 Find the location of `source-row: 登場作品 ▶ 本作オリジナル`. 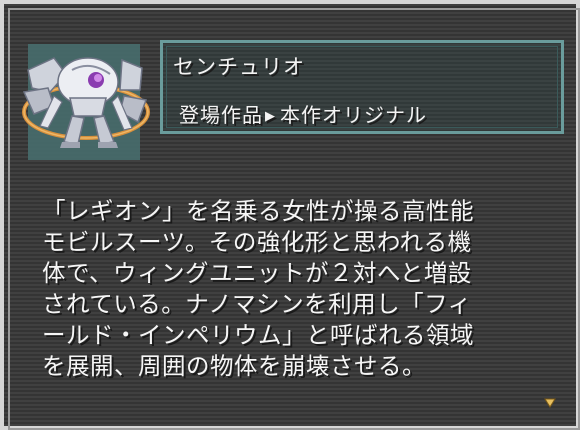

source-row: 登場作品 ▶ 本作オリジナル is located at coordinates (303, 113).